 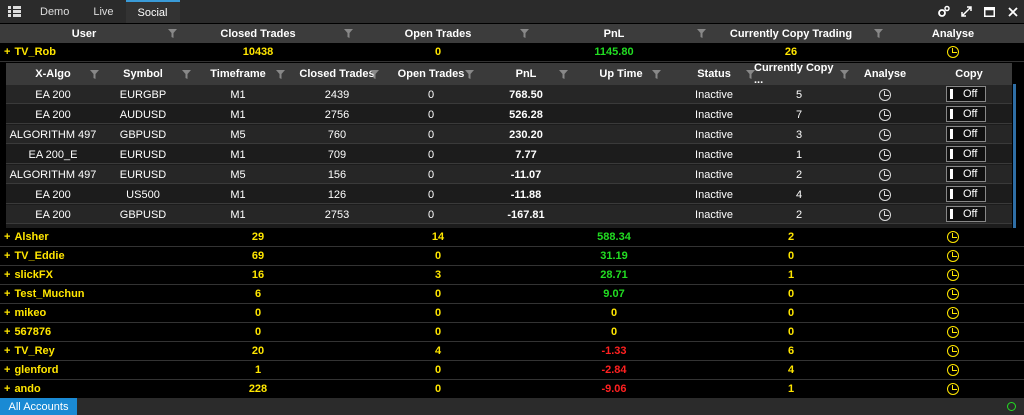 I want to click on user-row: + glenford 1 0 -2.84 4, so click(x=512, y=370).